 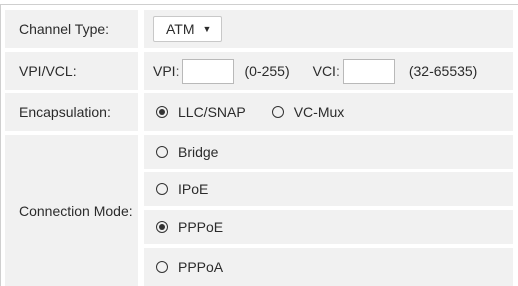 I want to click on vpi-vcl-value-cell: VPI: (0-255) VCI: (32-65535), so click(x=328, y=71).